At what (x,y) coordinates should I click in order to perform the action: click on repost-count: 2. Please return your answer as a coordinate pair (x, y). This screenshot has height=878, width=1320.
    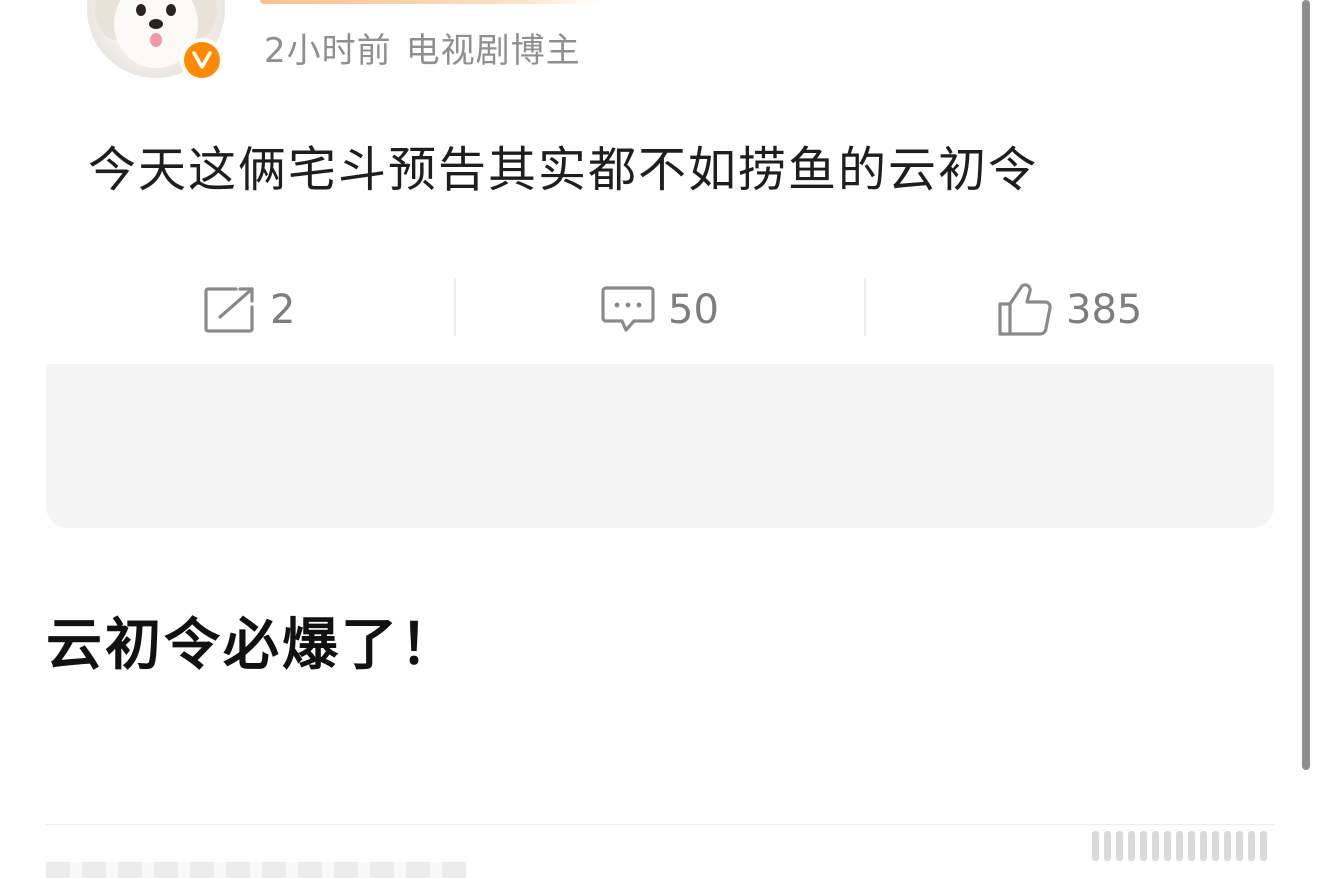
    Looking at the image, I should click on (283, 310).